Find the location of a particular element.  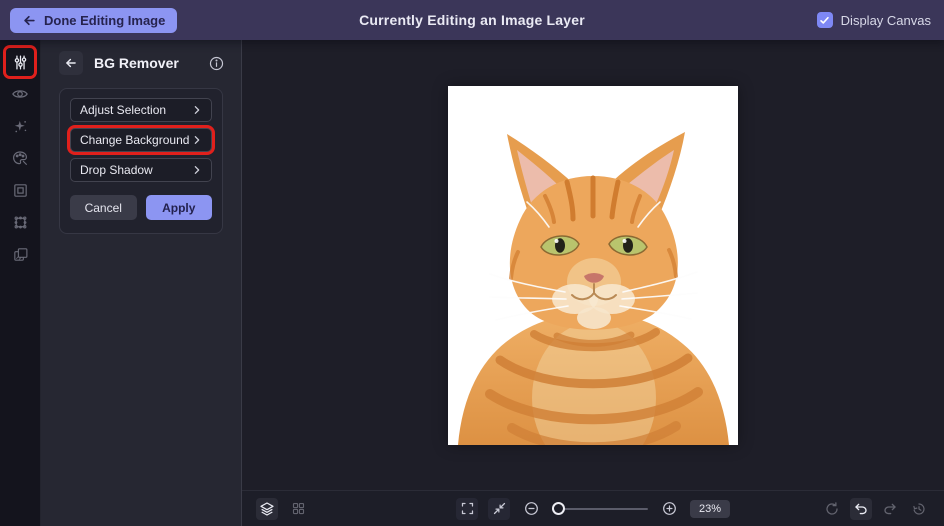

back-button is located at coordinates (71, 63).